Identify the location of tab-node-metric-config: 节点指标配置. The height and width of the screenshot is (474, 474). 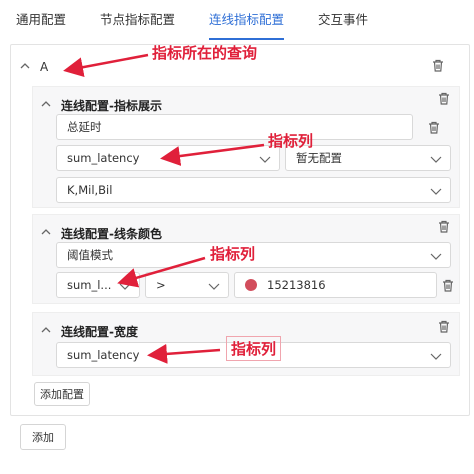
(137, 20).